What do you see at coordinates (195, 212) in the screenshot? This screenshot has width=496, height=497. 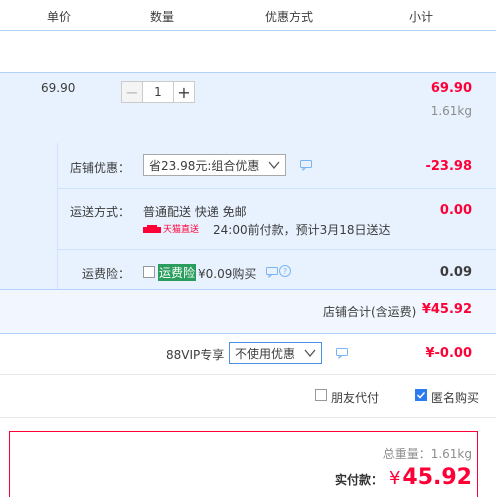 I see `shipping-method: 普通配送 快递 免邮` at bounding box center [195, 212].